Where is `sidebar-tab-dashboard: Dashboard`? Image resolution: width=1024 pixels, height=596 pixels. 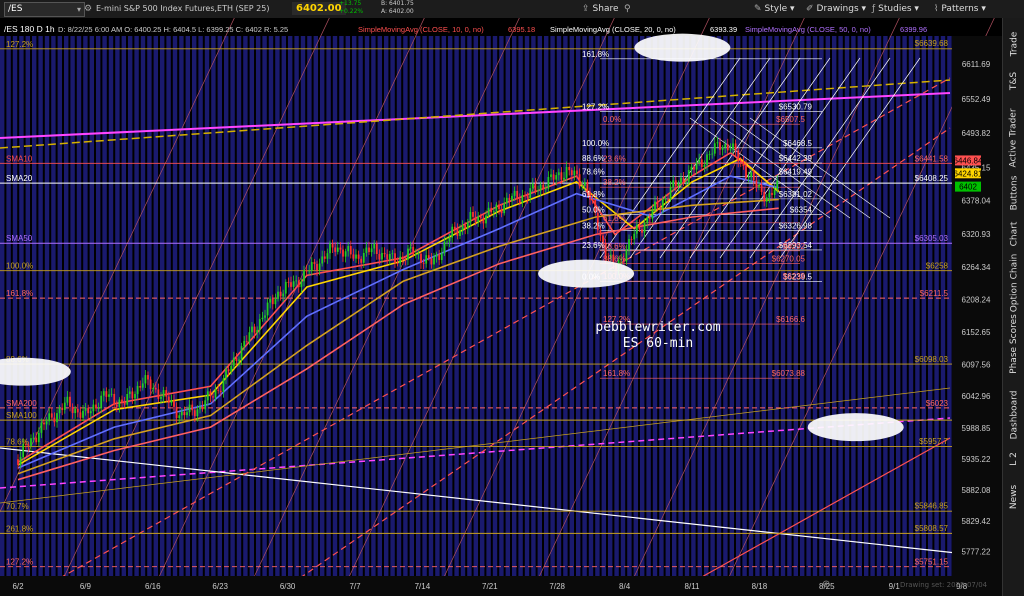 sidebar-tab-dashboard: Dashboard is located at coordinates (1013, 415).